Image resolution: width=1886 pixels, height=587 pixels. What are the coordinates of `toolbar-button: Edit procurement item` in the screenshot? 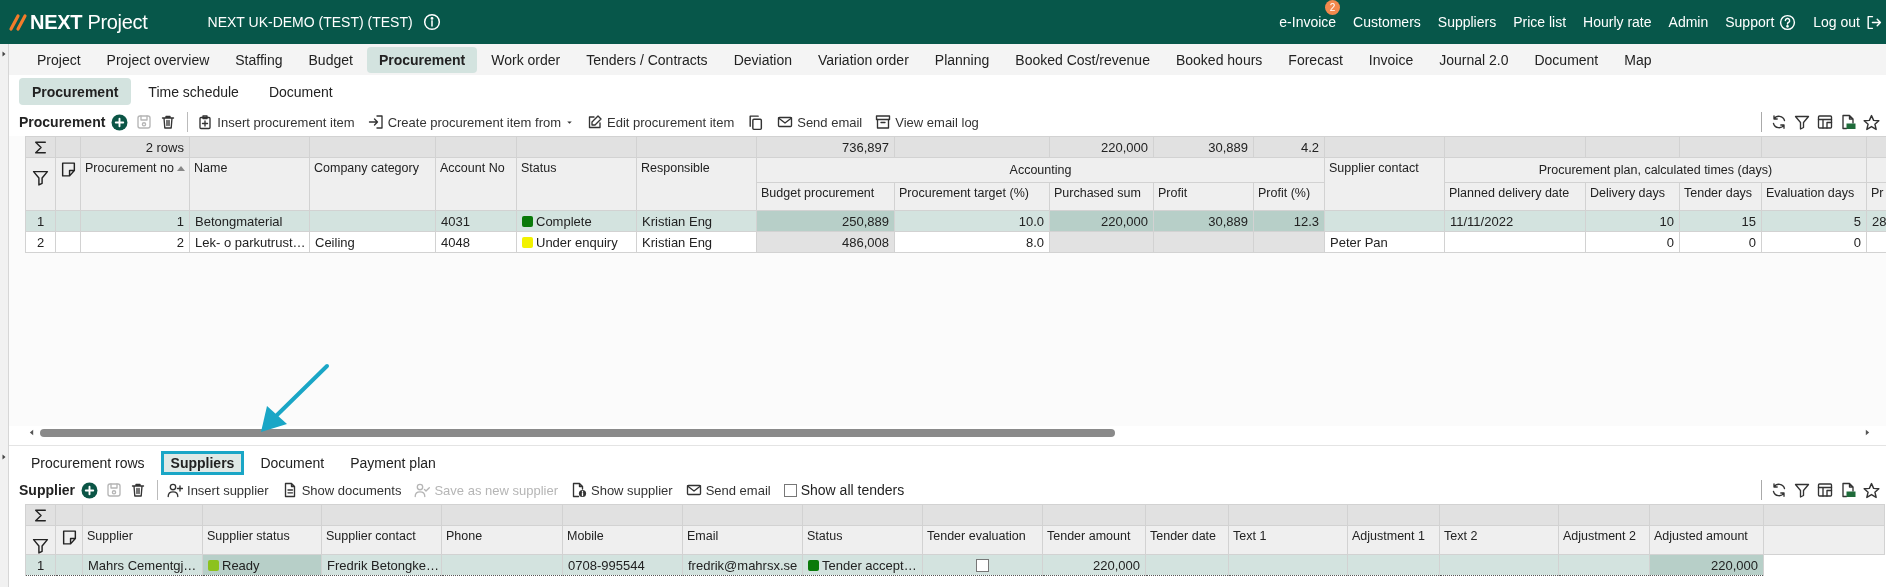 It's located at (661, 122).